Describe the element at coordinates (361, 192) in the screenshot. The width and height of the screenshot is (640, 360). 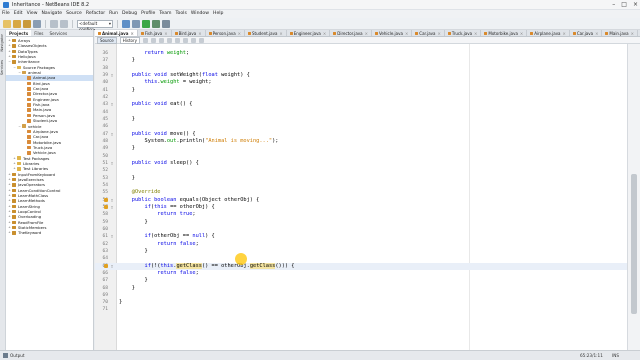
I see `code-line: 55 @Override` at that location.